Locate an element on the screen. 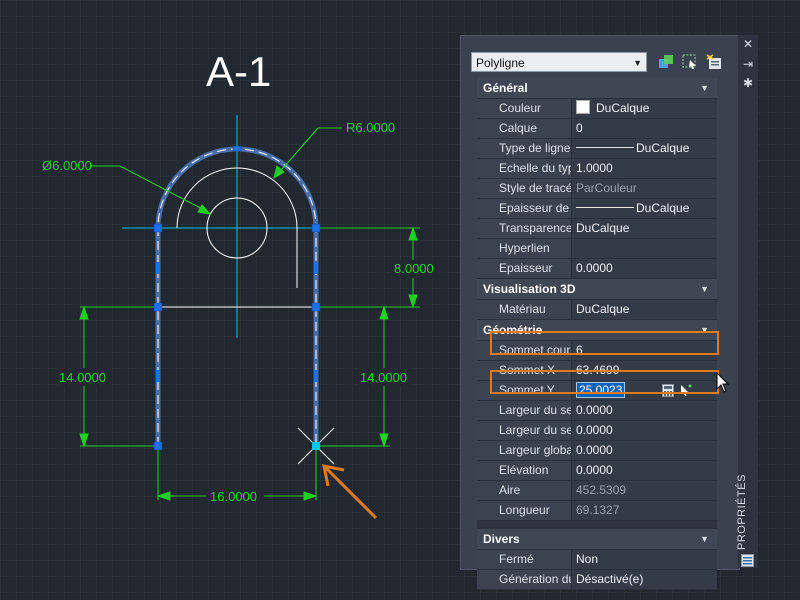  prop-row: Elévation 0.0000 is located at coordinates (597, 471).